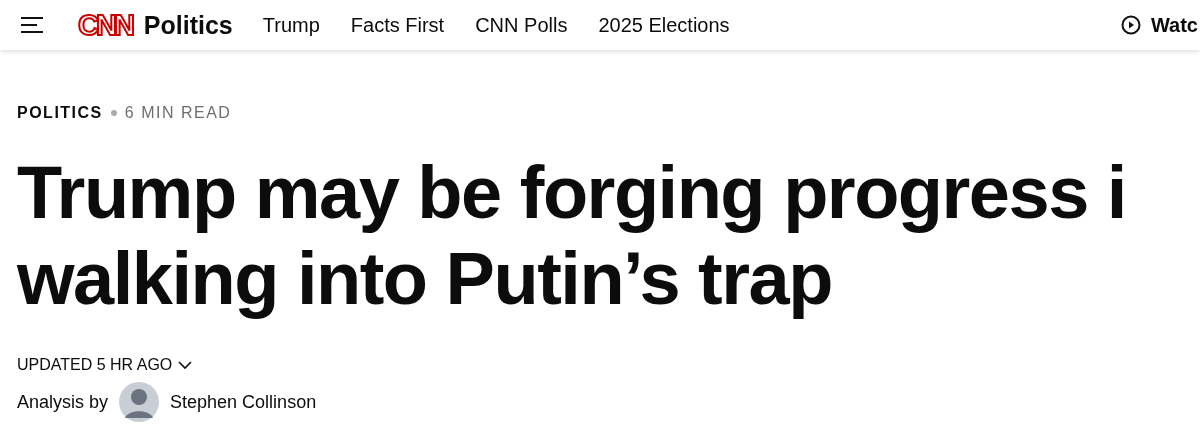 This screenshot has width=1200, height=430. I want to click on menu-icon, so click(32, 25).